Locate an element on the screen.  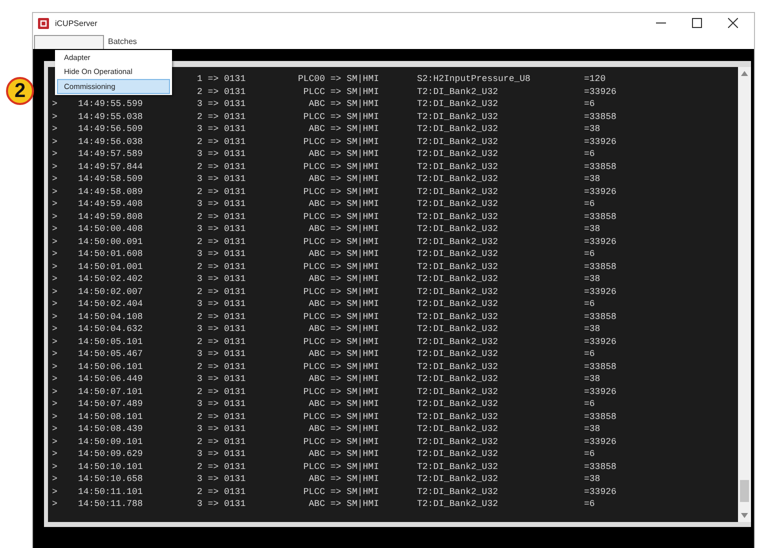
timestamp: 14:50:05.101 is located at coordinates (111, 342).